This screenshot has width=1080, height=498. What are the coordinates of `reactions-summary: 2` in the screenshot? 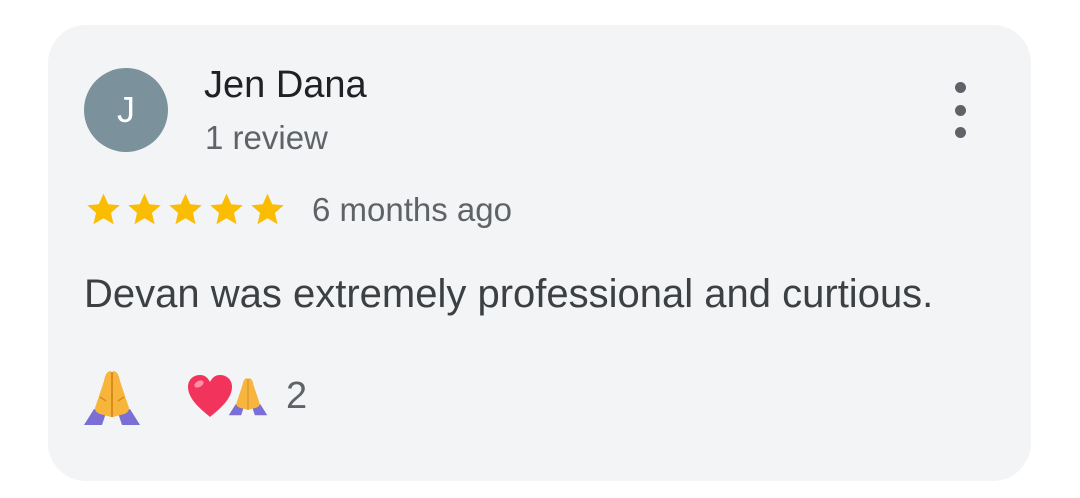 It's located at (246, 396).